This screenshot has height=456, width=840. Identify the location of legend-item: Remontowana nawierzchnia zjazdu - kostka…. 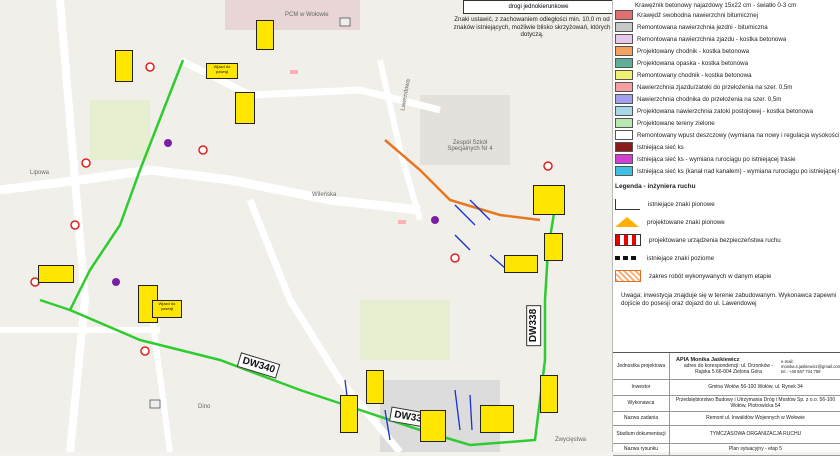
(727, 39).